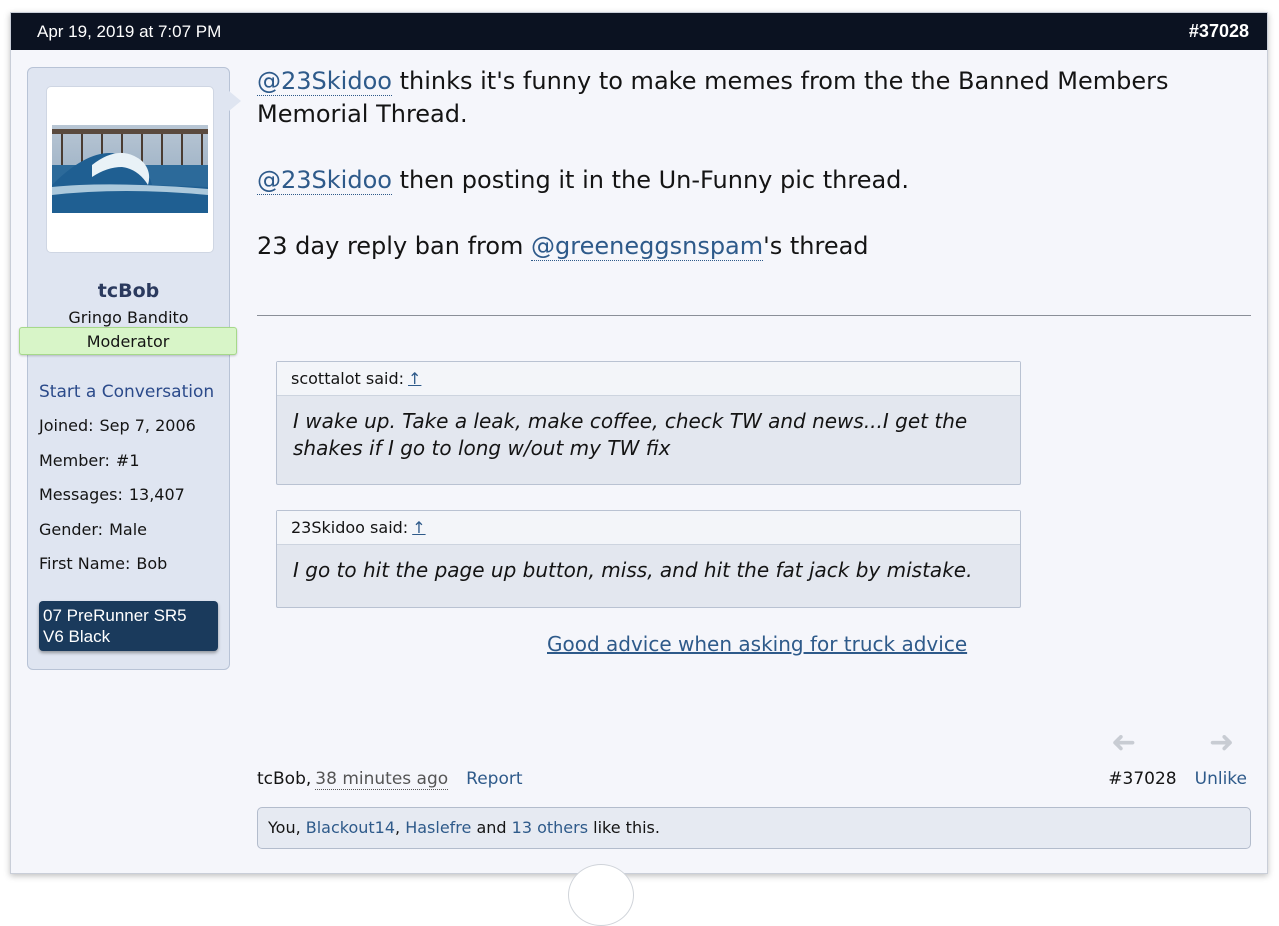  Describe the element at coordinates (235, 101) in the screenshot. I see `user-panel-arrow` at that location.